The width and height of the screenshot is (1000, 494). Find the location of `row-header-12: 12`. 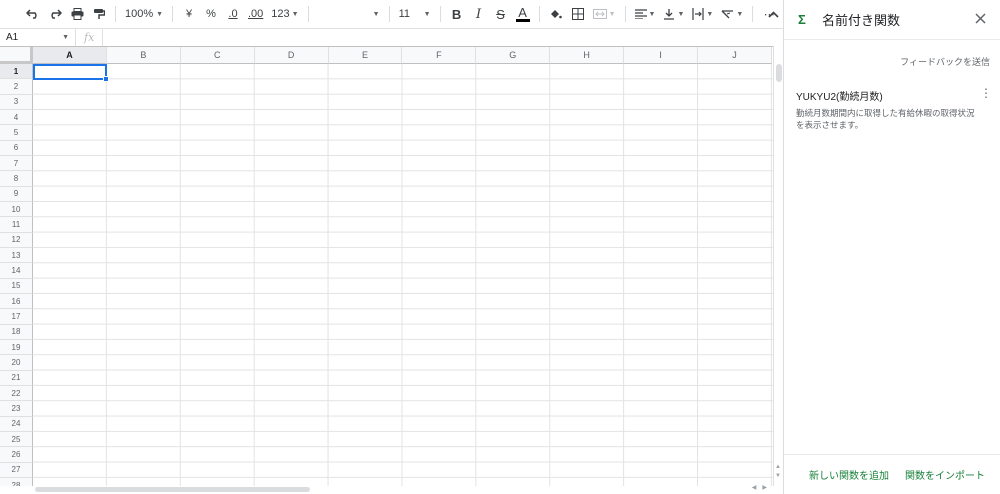

row-header-12: 12 is located at coordinates (16, 240).